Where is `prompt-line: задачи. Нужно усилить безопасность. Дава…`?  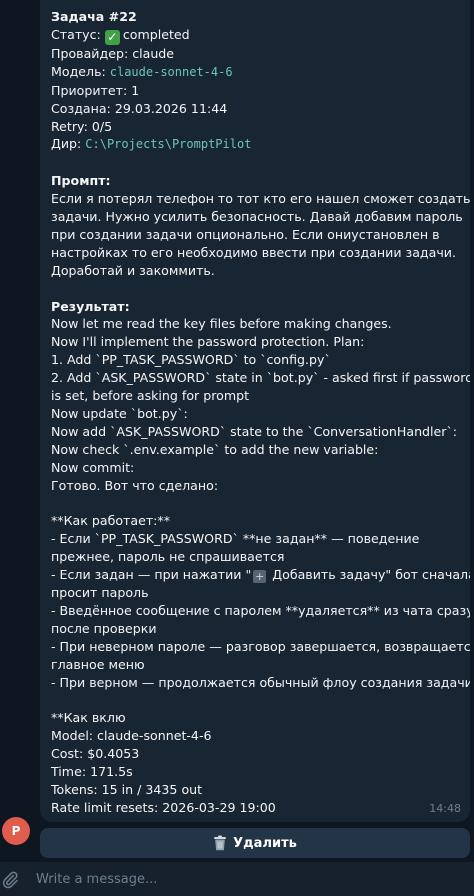 prompt-line: задачи. Нужно усилить безопасность. Дава… is located at coordinates (257, 217).